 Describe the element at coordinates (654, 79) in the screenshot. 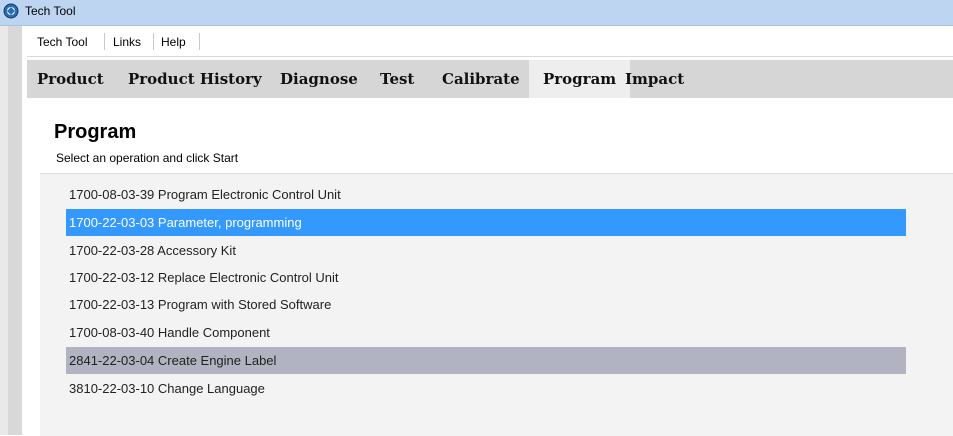

I see `tab-impact: Impact` at that location.